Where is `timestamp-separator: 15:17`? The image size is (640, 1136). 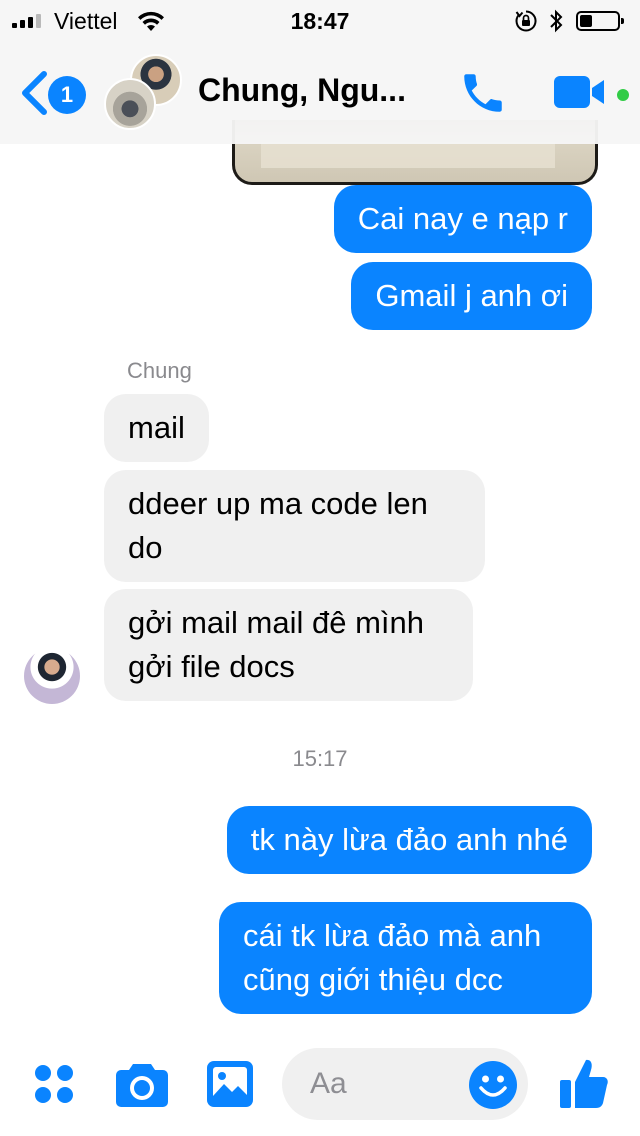 timestamp-separator: 15:17 is located at coordinates (320, 758).